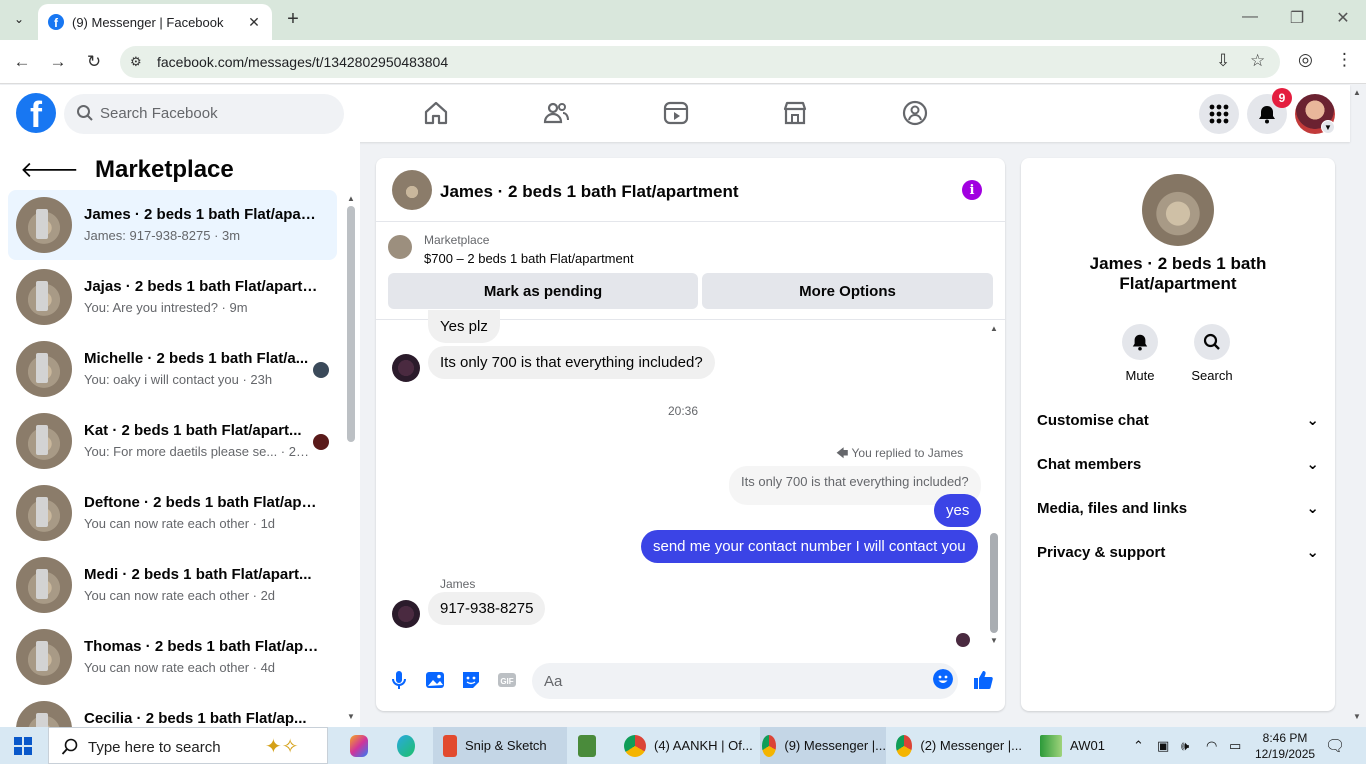  I want to click on bookmark-star-icon: ☆, so click(1257, 61).